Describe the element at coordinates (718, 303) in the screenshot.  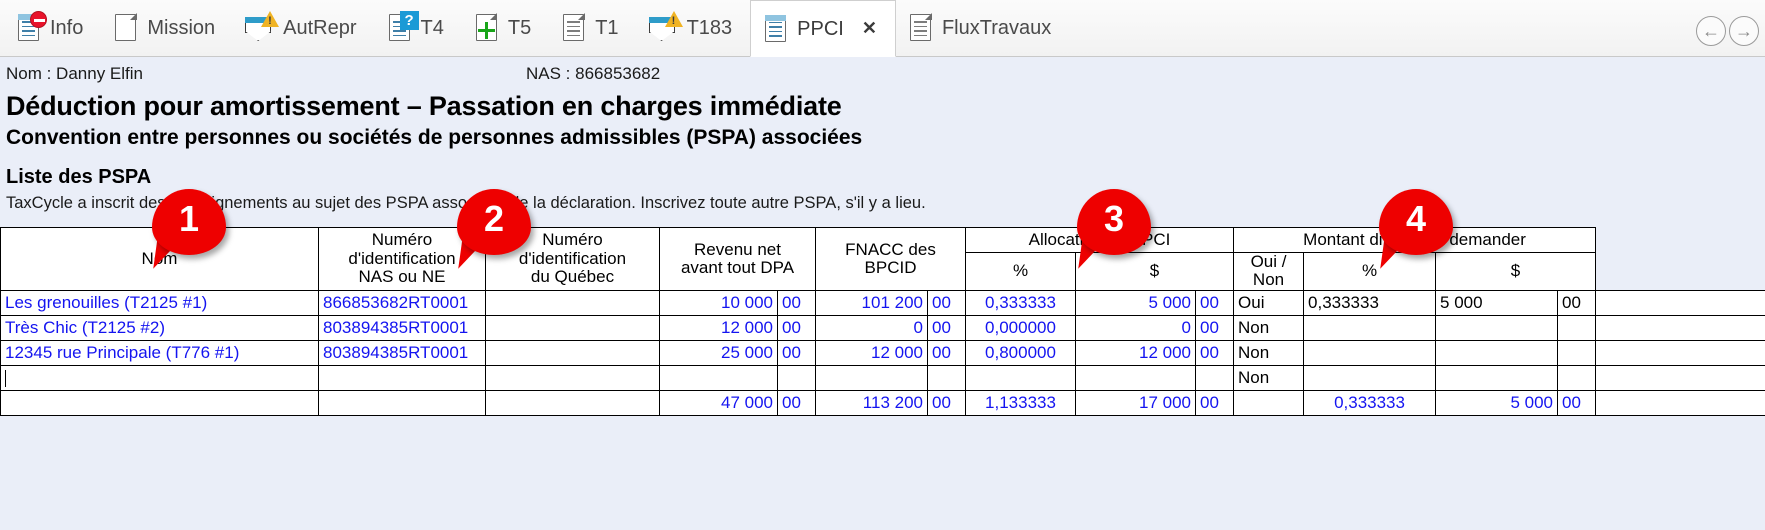
I see `cell-revenu: 10 000` at that location.